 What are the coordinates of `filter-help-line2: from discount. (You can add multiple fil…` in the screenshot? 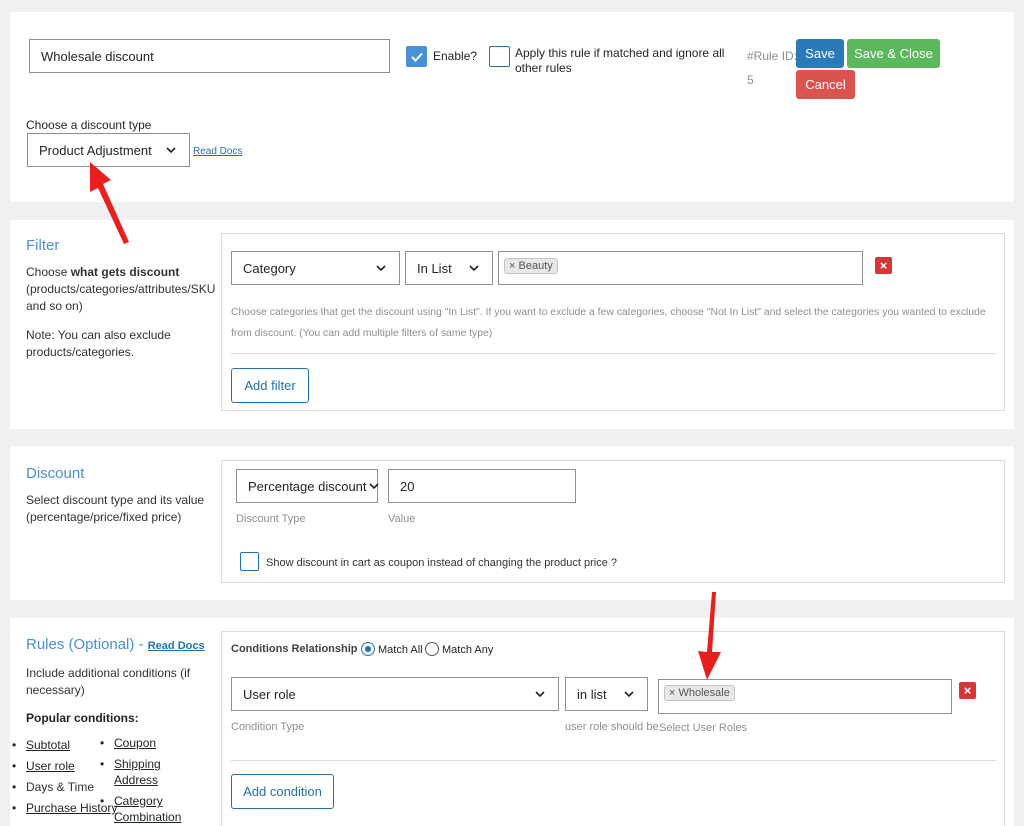 It's located at (362, 333).